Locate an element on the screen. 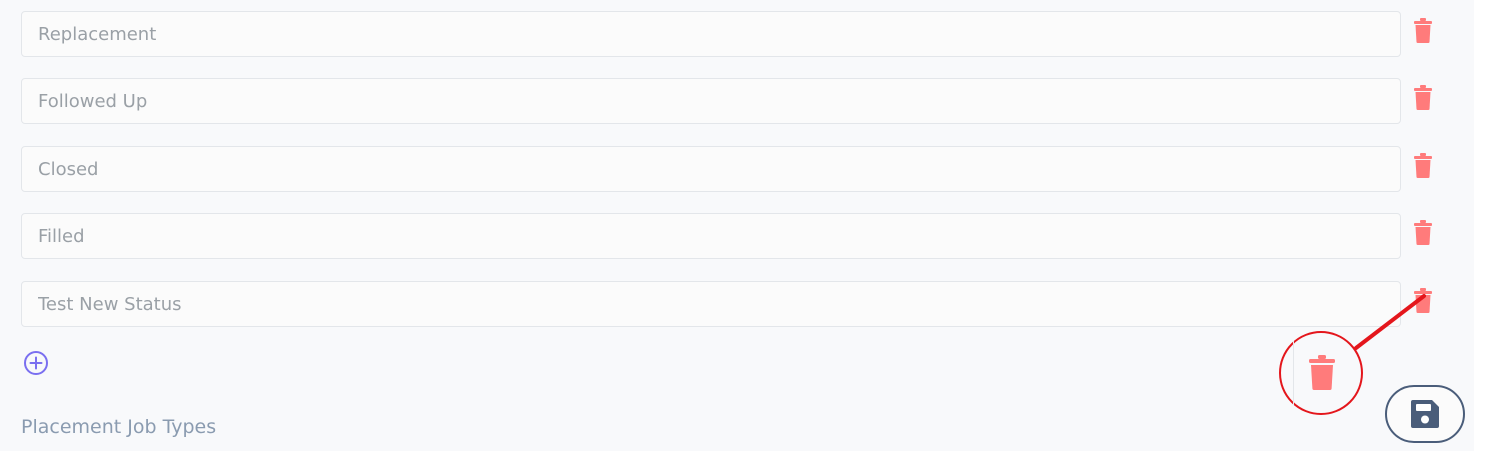 This screenshot has width=1488, height=451. floppy-disk-icon is located at coordinates (1425, 414).